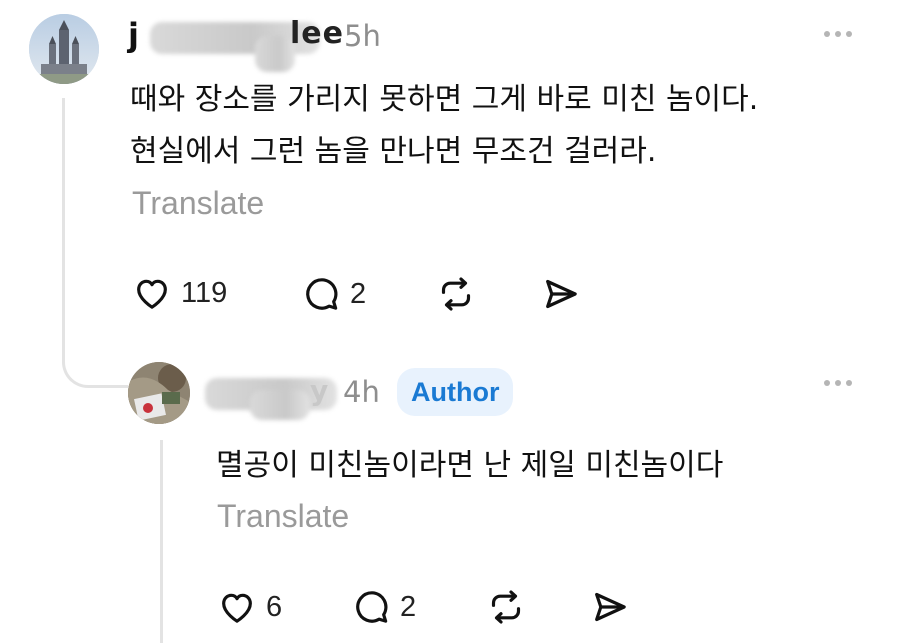  I want to click on like-count: 119, so click(204, 292).